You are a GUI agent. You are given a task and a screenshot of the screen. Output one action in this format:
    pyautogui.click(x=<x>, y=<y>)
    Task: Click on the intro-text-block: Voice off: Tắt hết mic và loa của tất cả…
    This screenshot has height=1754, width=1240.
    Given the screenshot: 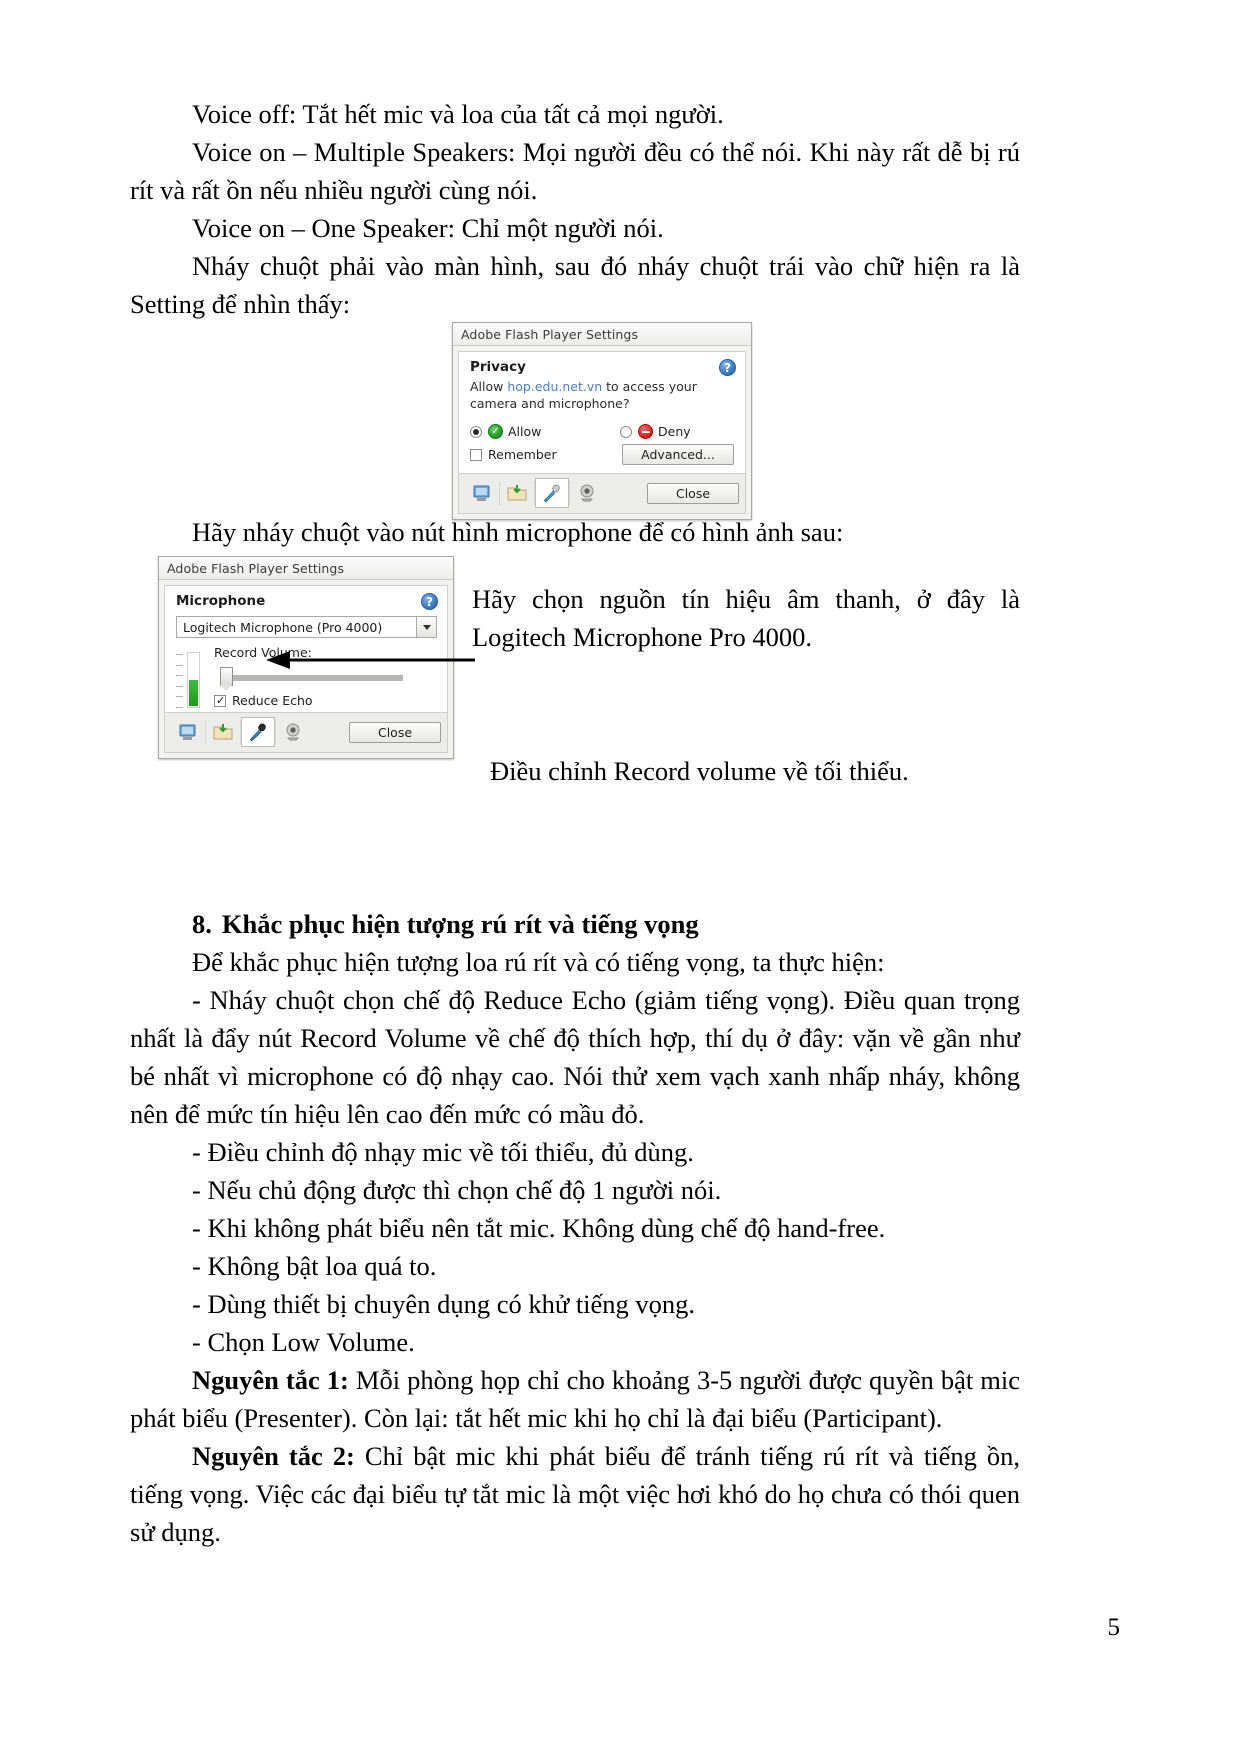 What is the action you would take?
    pyautogui.click(x=575, y=209)
    